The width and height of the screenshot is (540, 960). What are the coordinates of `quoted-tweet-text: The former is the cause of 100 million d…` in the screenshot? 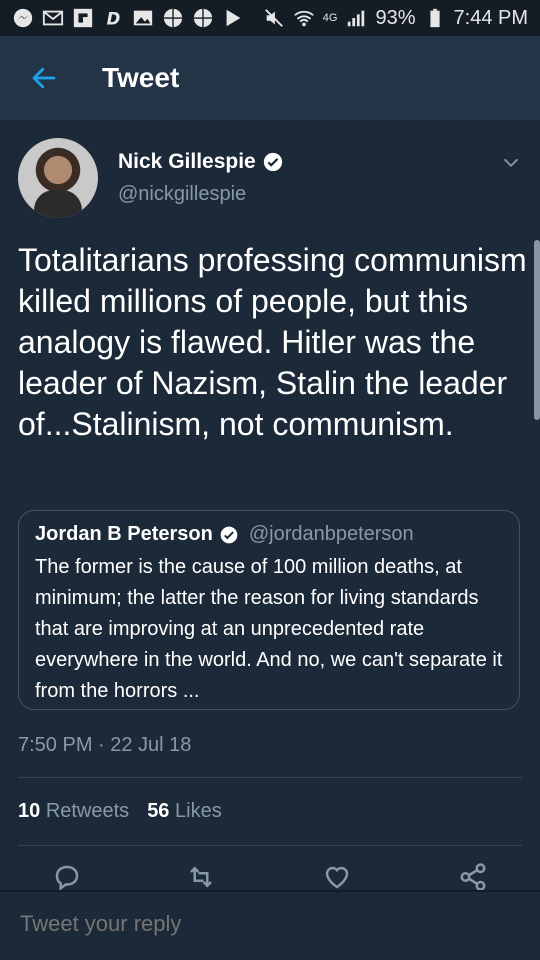 It's located at (269, 629).